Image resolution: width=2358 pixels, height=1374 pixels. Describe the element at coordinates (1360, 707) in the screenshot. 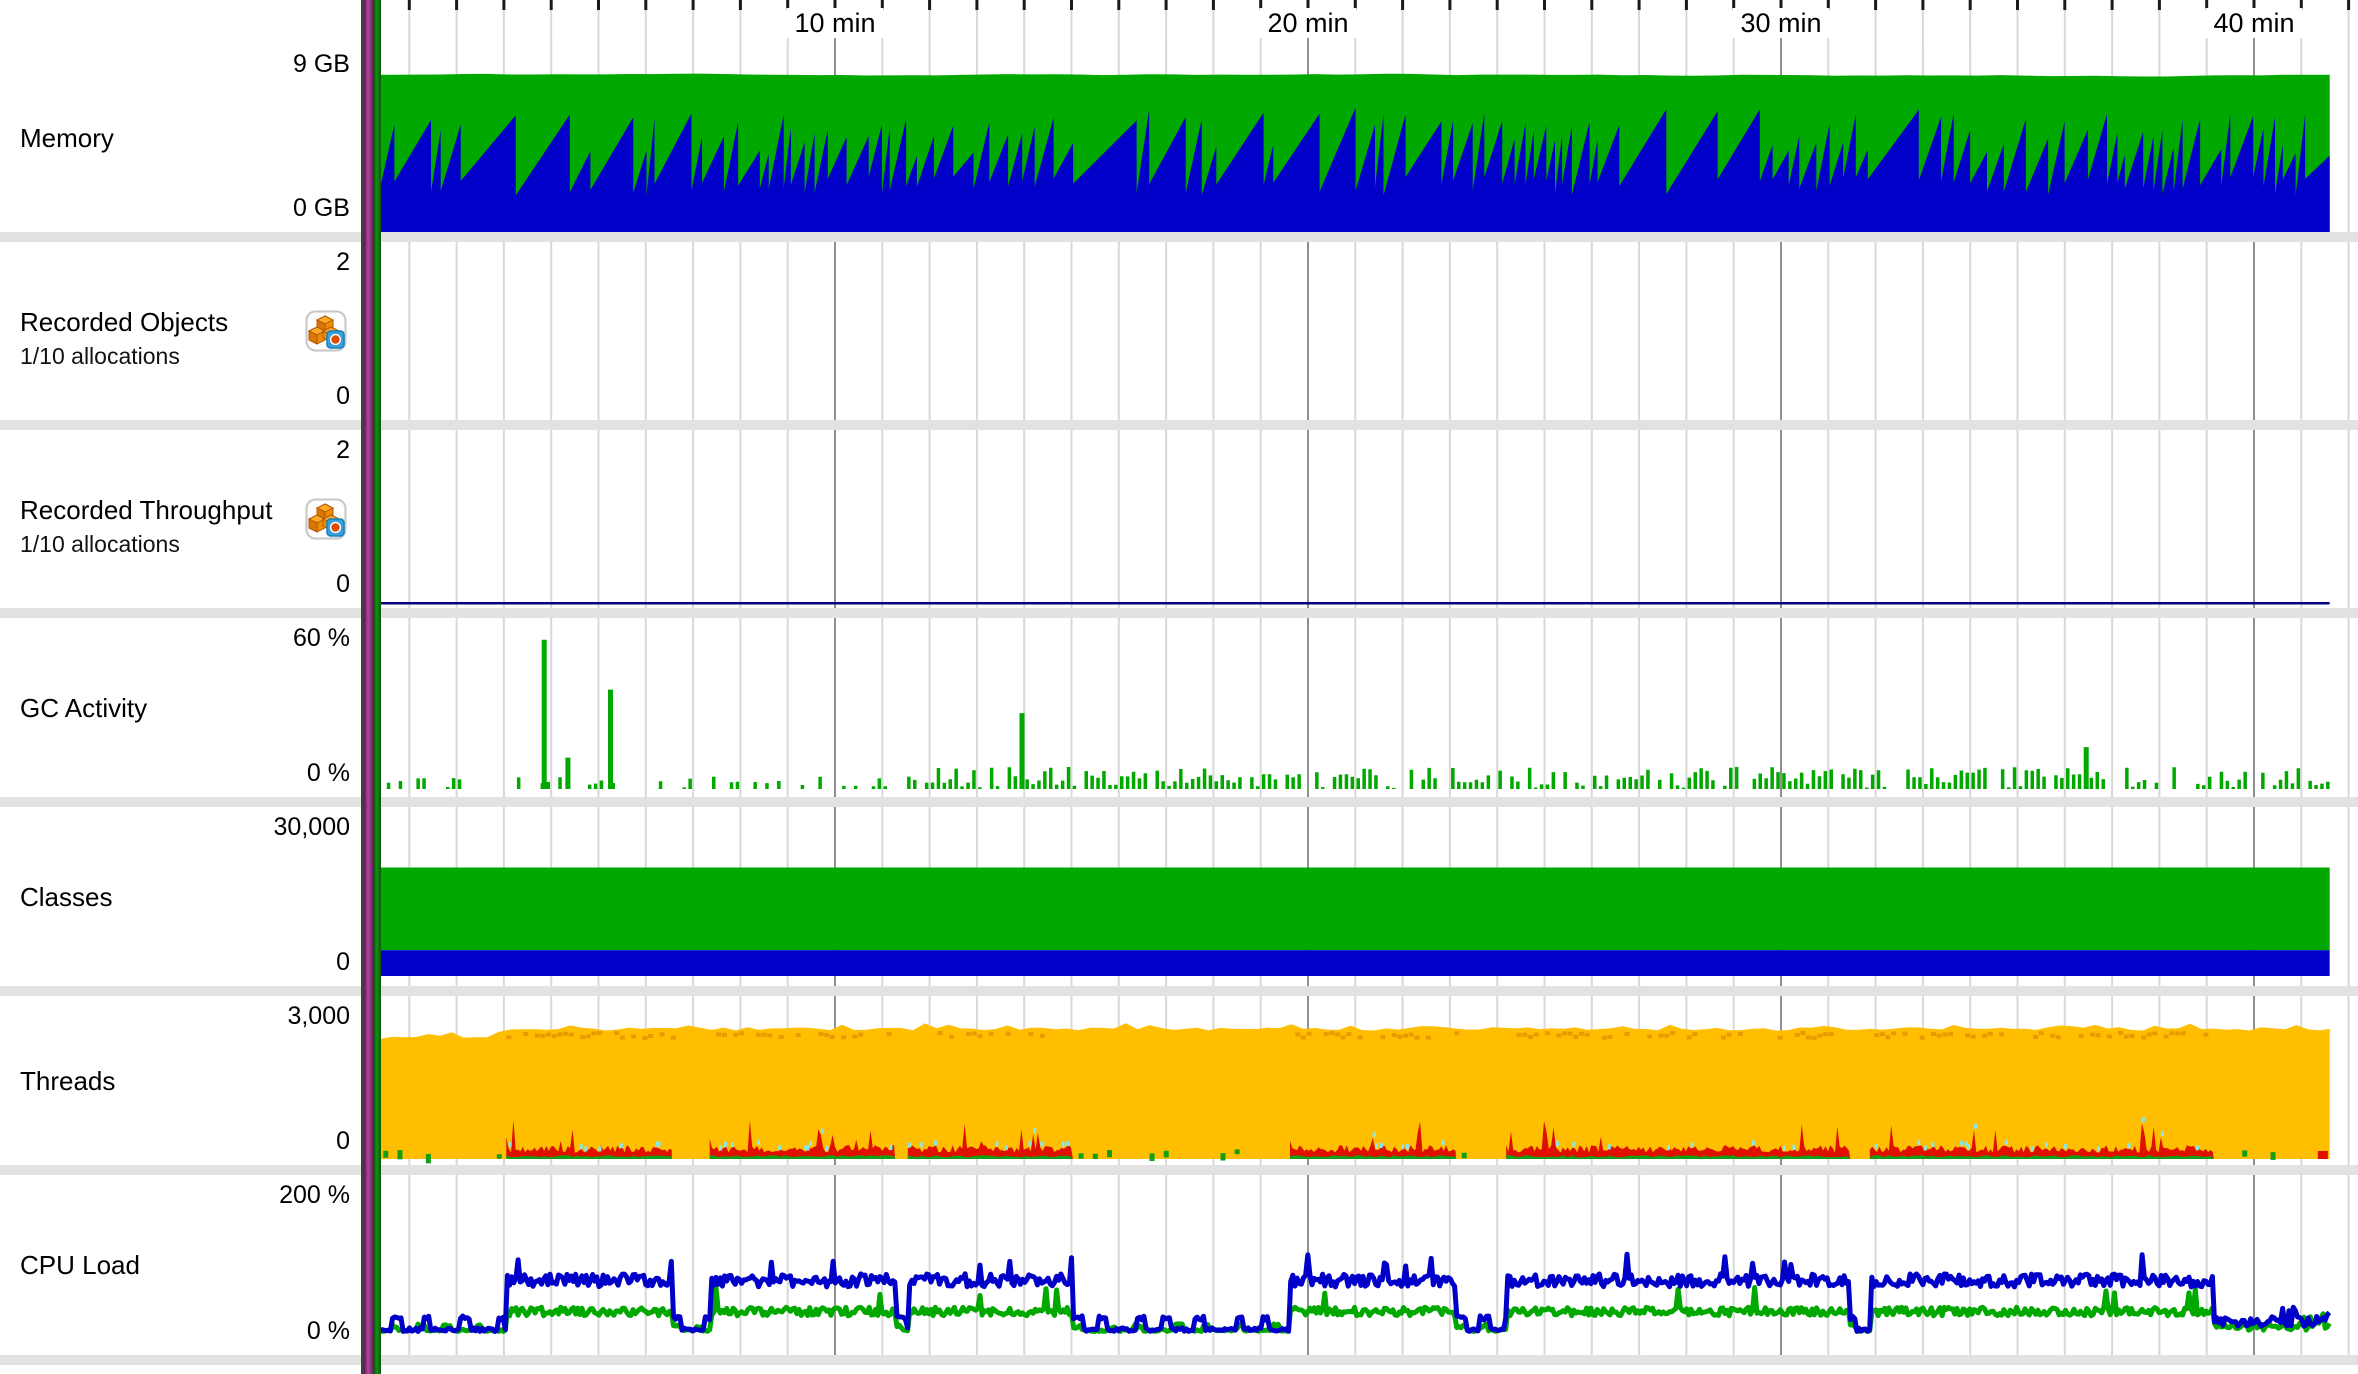

I see `gc-activity-chart` at that location.